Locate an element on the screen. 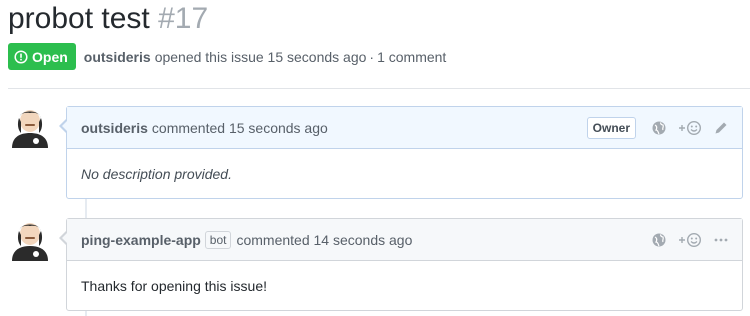  issue-author-link: outsideris is located at coordinates (117, 57).